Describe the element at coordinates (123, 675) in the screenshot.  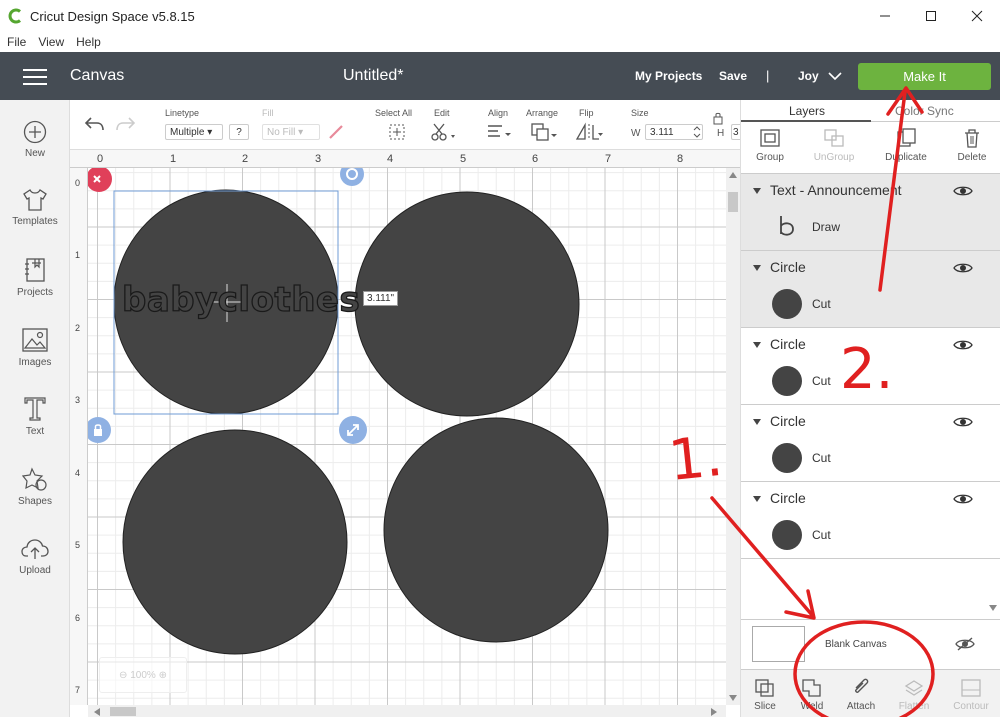
I see `zoom-out-icon: ⊖` at that location.